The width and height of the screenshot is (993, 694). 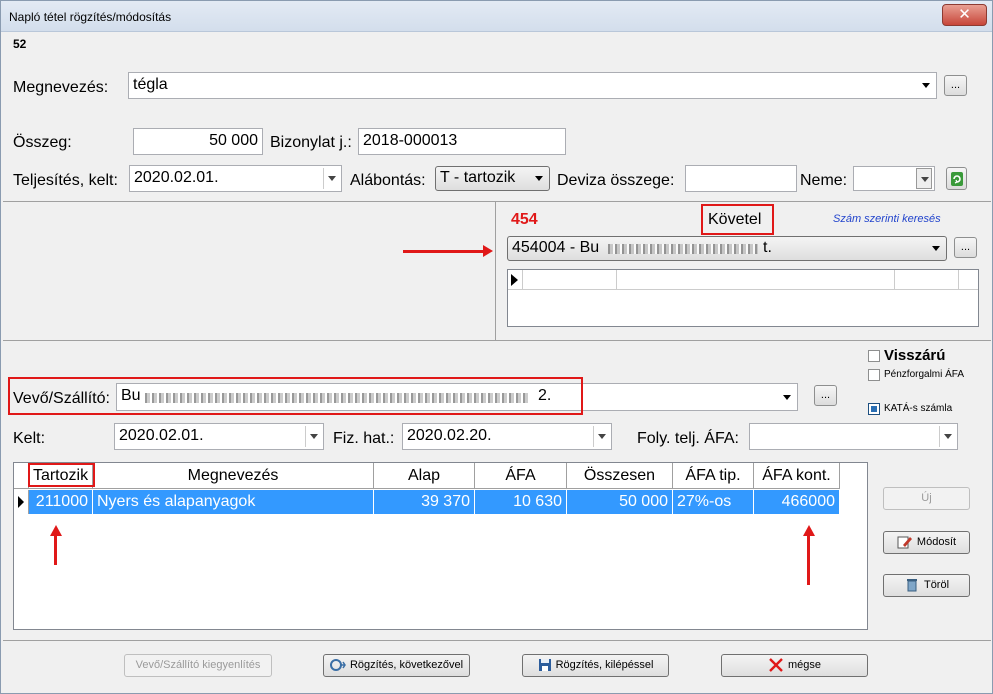 I want to click on visszaru-checkbox, so click(x=874, y=356).